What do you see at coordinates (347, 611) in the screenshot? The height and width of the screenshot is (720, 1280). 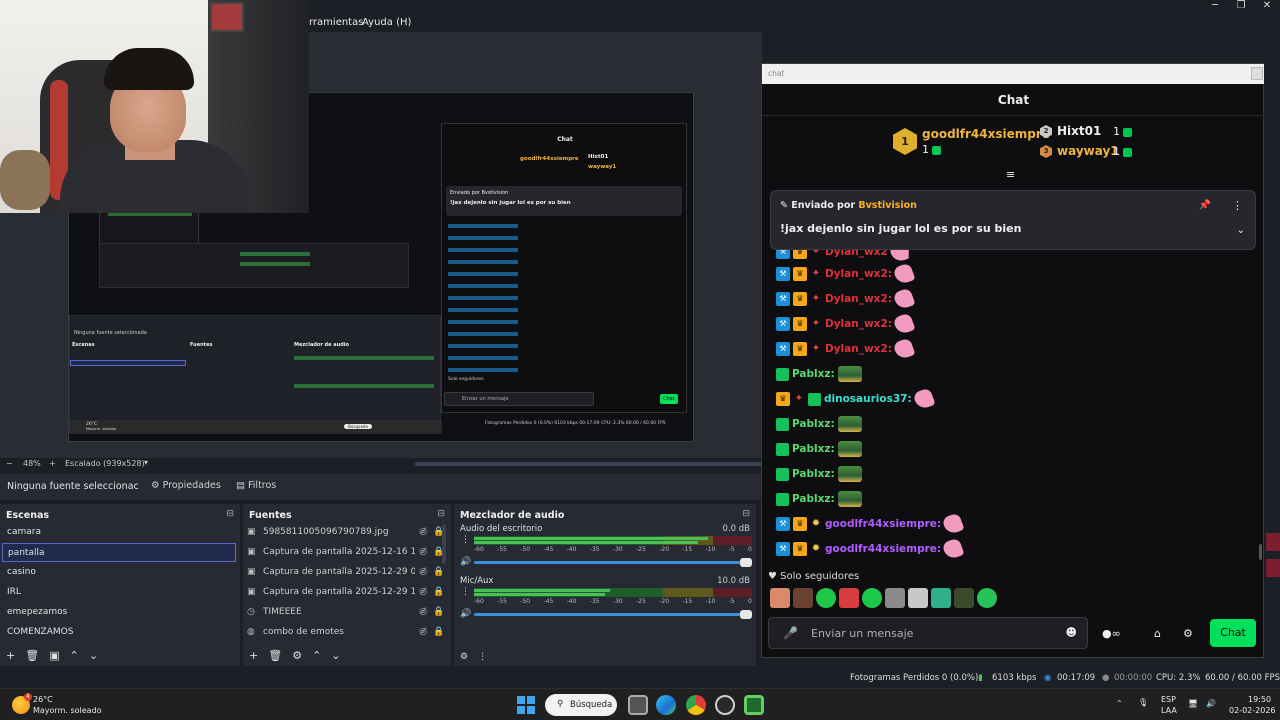 I see `source-item: ◷ TIMEEEE ◎̸ 🔒` at bounding box center [347, 611].